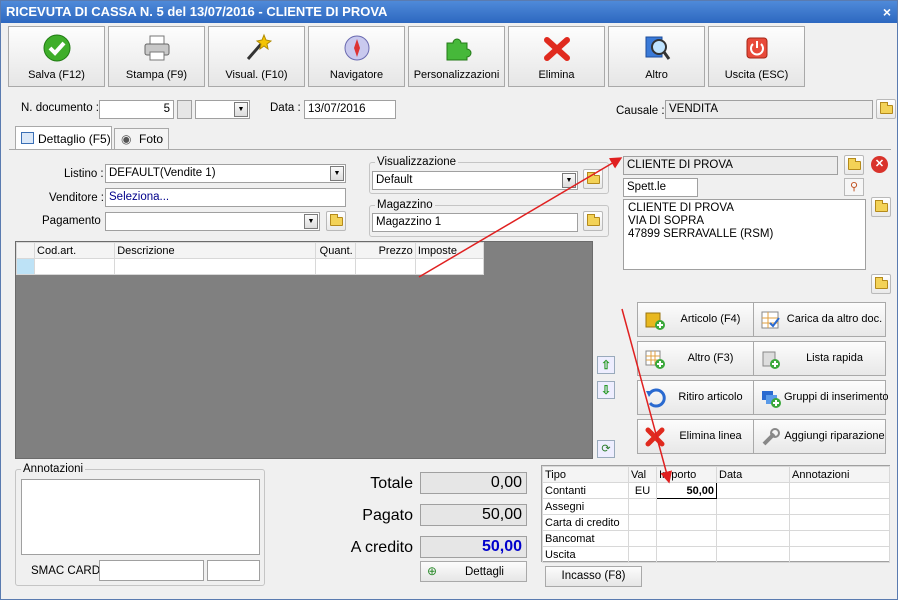 This screenshot has width=898, height=601. Describe the element at coordinates (606, 365) in the screenshot. I see `move-up-icon: ⇧` at that location.